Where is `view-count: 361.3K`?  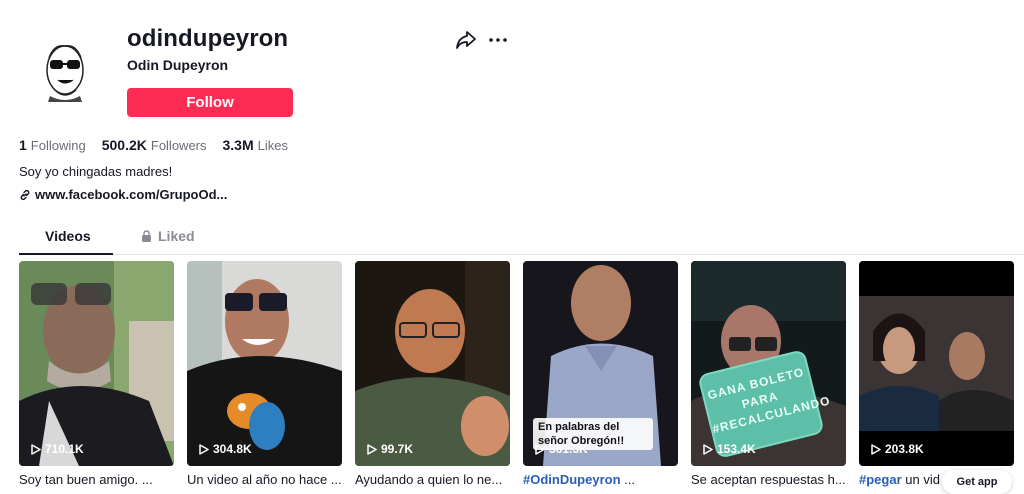
view-count: 361.3K is located at coordinates (561, 449).